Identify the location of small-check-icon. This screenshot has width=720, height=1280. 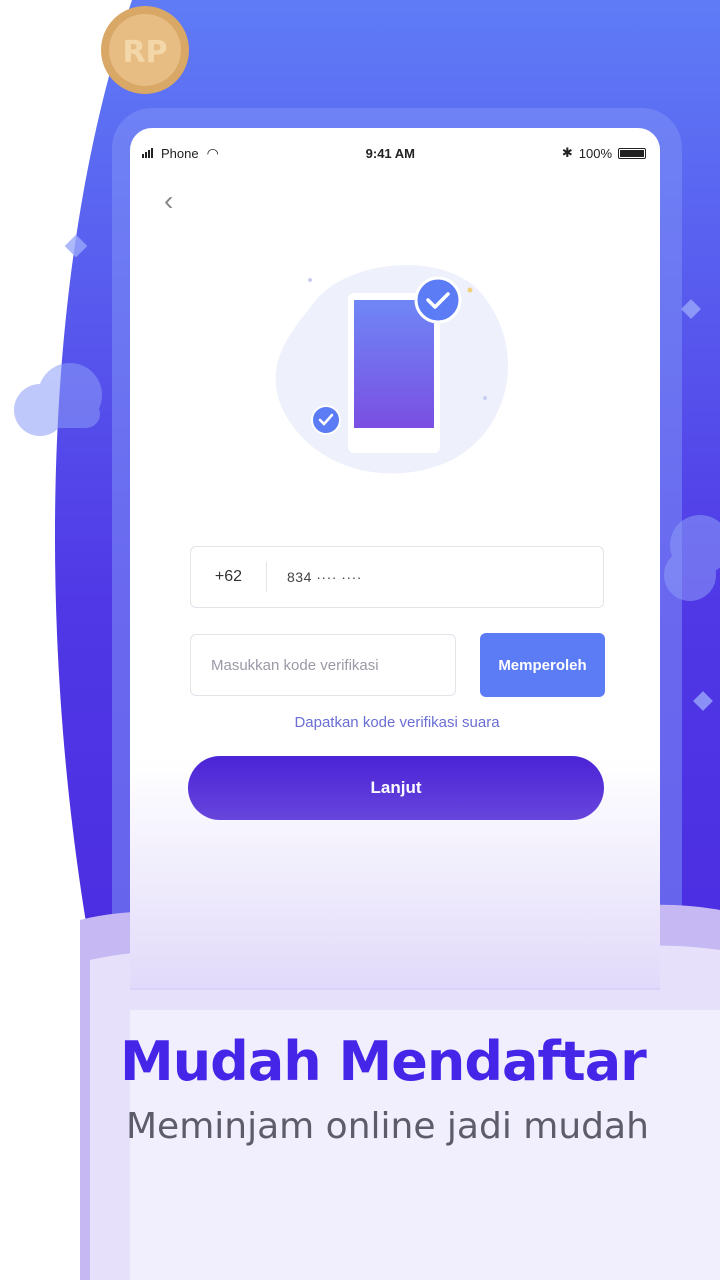
(326, 420).